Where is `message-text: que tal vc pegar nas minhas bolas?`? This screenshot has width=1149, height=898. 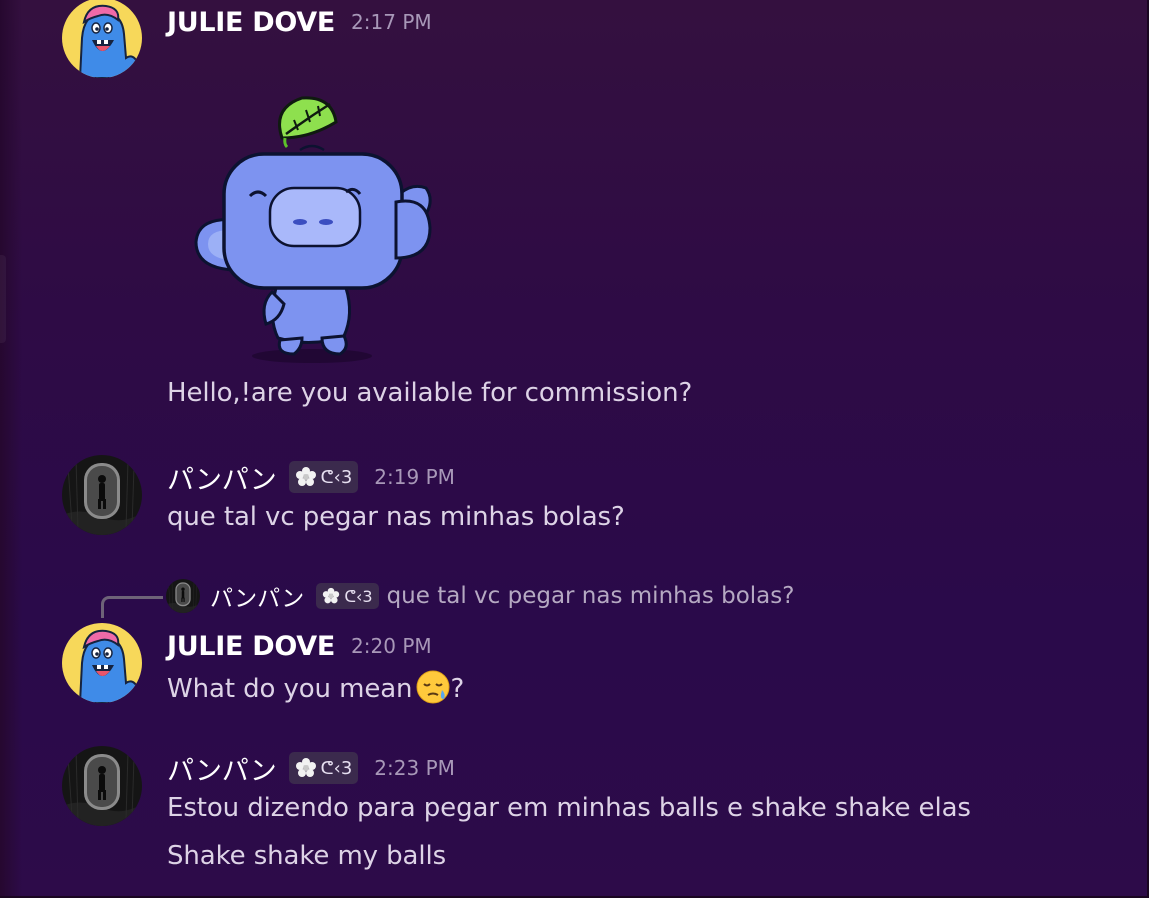 message-text: que tal vc pegar nas minhas bolas? is located at coordinates (396, 517).